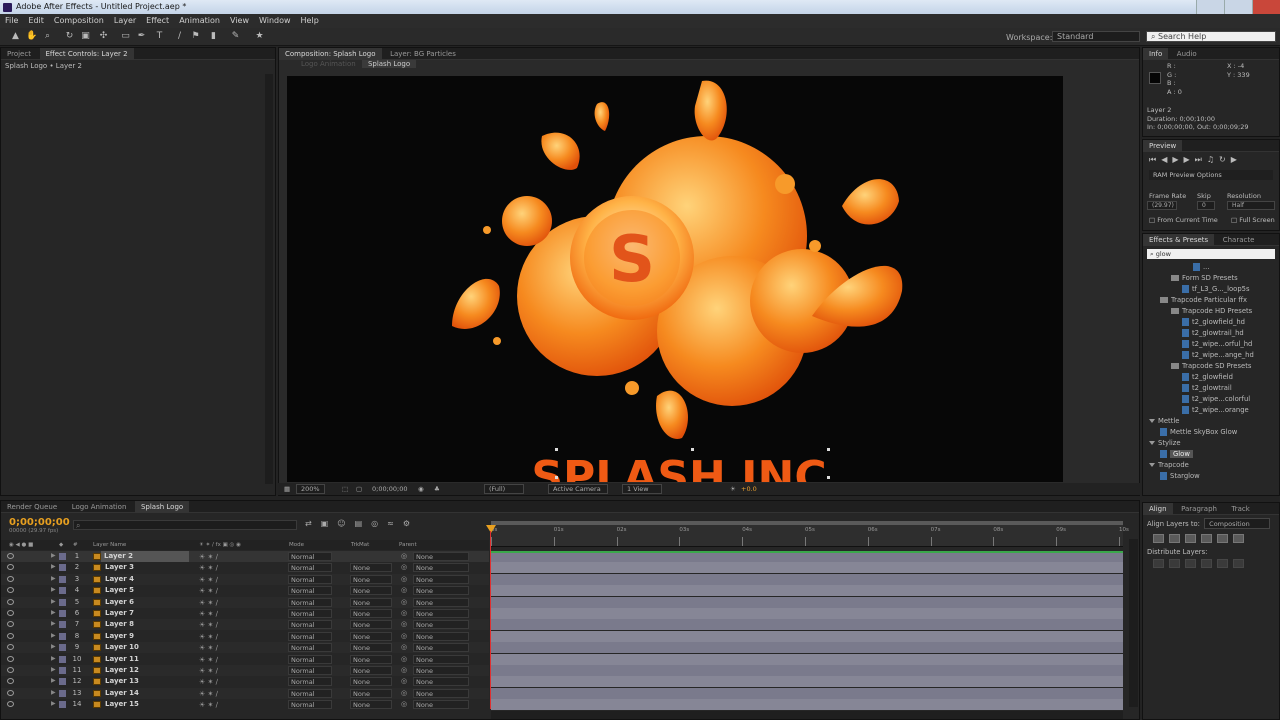  I want to click on layer-row: ▶ 9 Layer 10 ☀ ✶ ∕ Normal None ◎ None, so click(245, 648).